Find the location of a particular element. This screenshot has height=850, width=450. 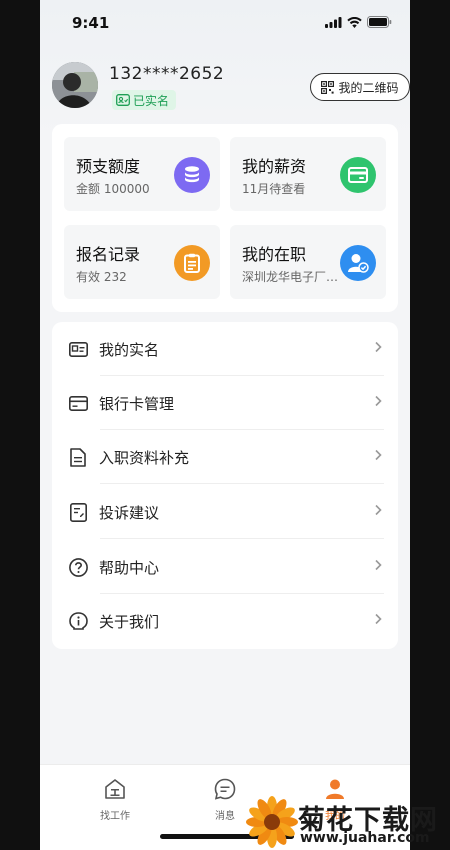

verified-badge: 已实名 is located at coordinates (144, 100).